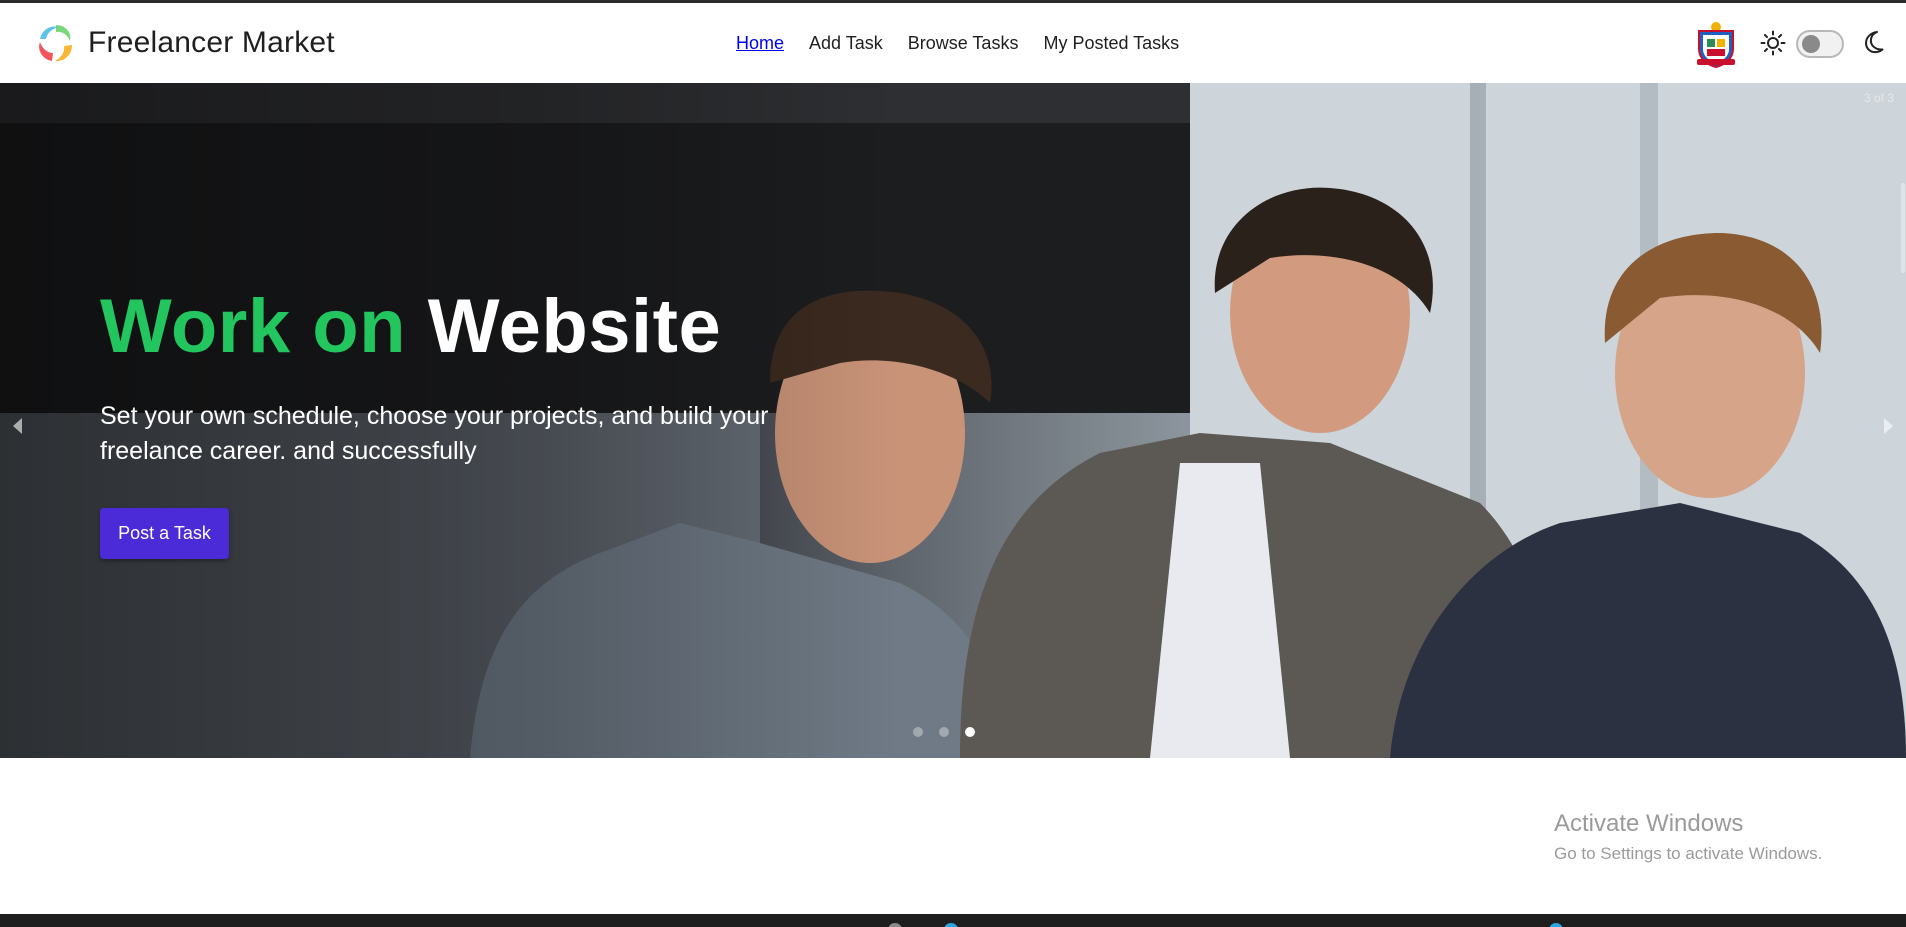 The height and width of the screenshot is (927, 1906). I want to click on crest-avatar-icon, so click(1716, 44).